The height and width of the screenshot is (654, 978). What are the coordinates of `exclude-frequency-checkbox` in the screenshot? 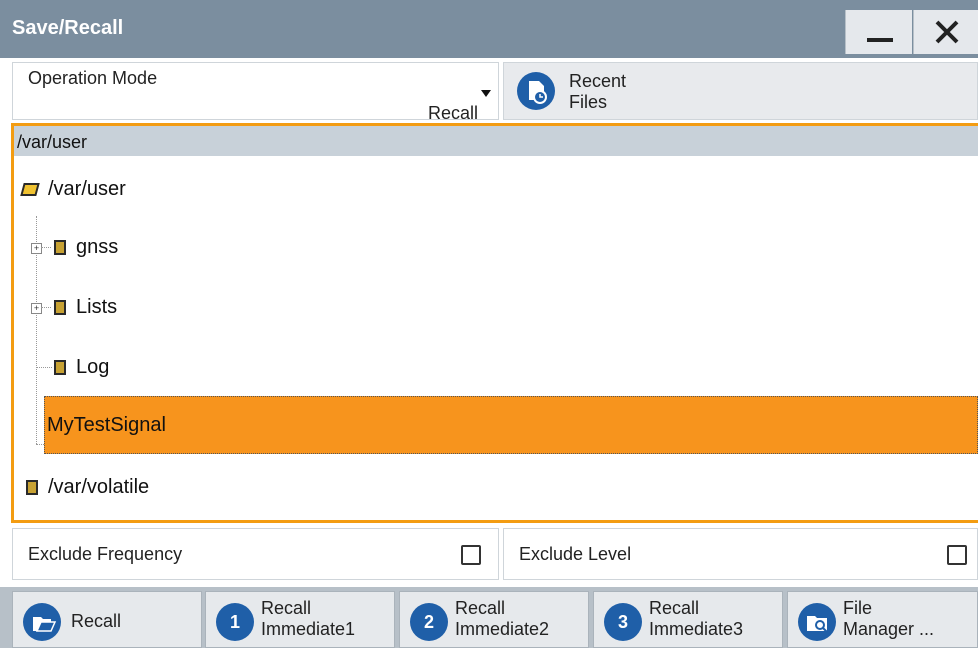 It's located at (471, 555).